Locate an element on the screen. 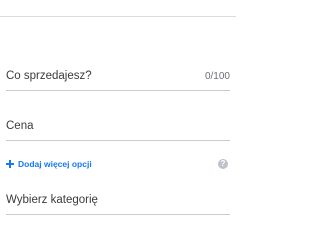 The image size is (320, 240). price-input: Cena is located at coordinates (118, 129).